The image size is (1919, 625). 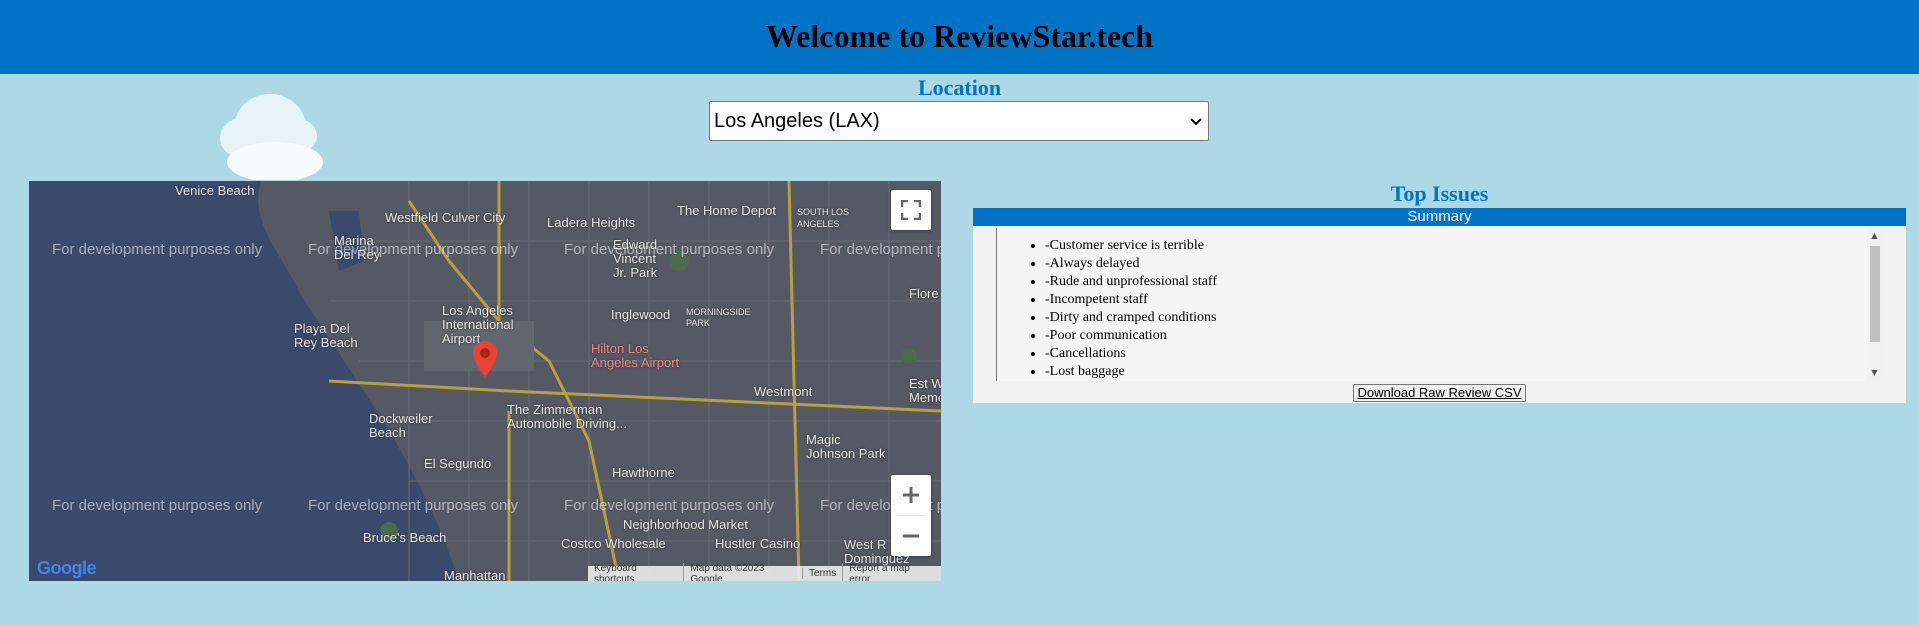 I want to click on google-logo: Google, so click(x=67, y=568).